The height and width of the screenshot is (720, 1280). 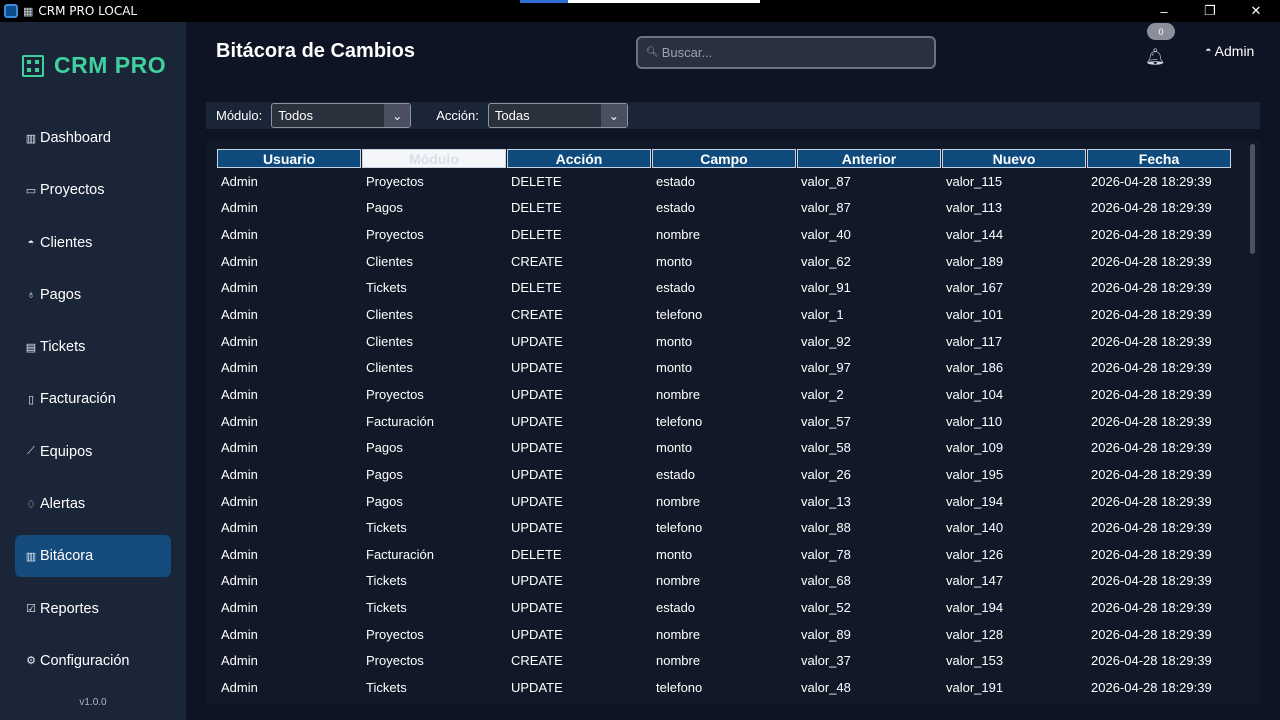 What do you see at coordinates (826, 528) in the screenshot?
I see `table-cell: valor_88` at bounding box center [826, 528].